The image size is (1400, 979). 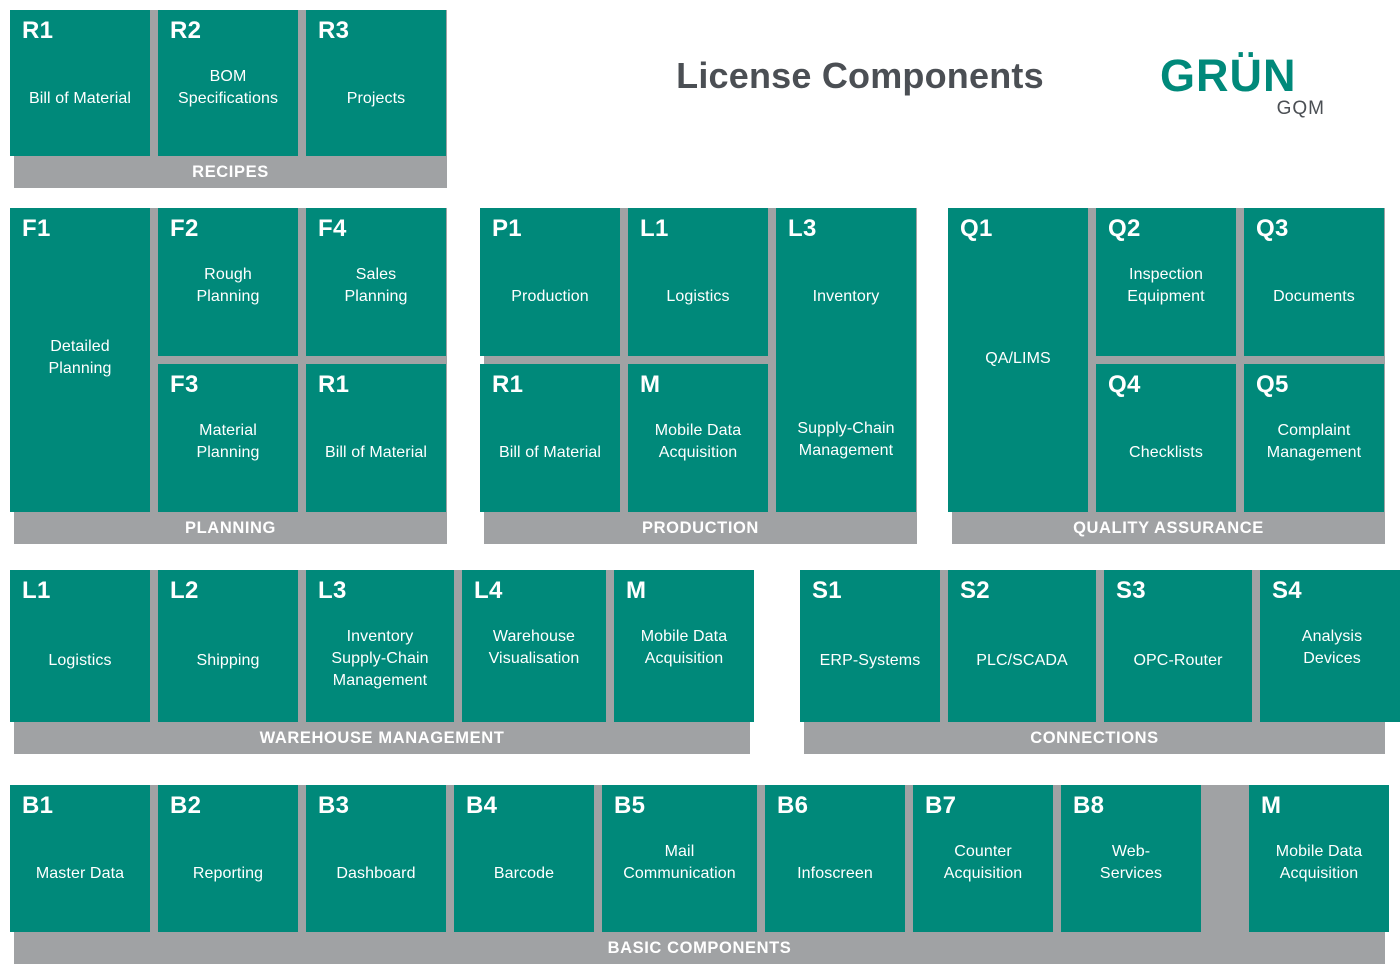 I want to click on logo-subtitle: GQM, so click(x=1300, y=108).